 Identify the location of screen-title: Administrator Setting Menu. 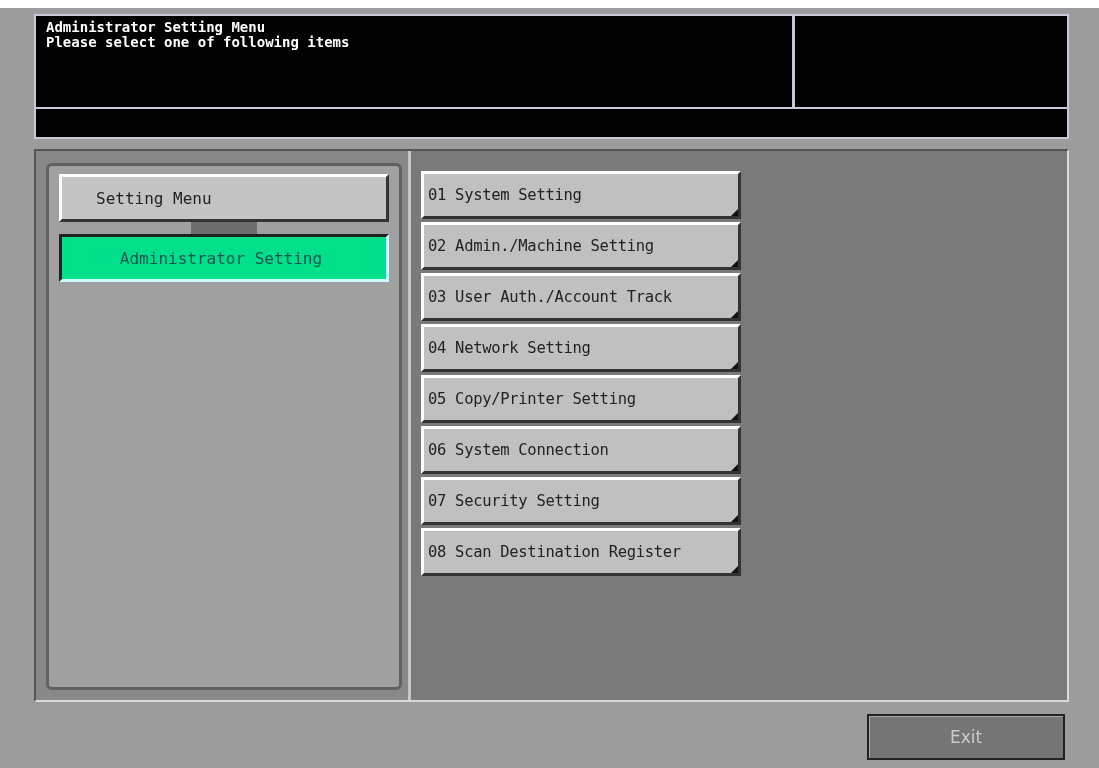
(156, 27).